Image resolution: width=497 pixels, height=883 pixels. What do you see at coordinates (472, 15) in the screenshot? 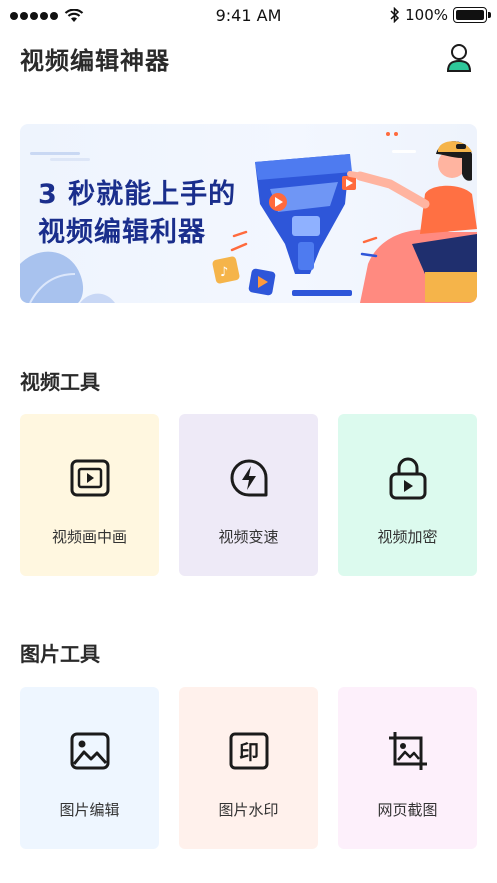
I see `battery-icon` at bounding box center [472, 15].